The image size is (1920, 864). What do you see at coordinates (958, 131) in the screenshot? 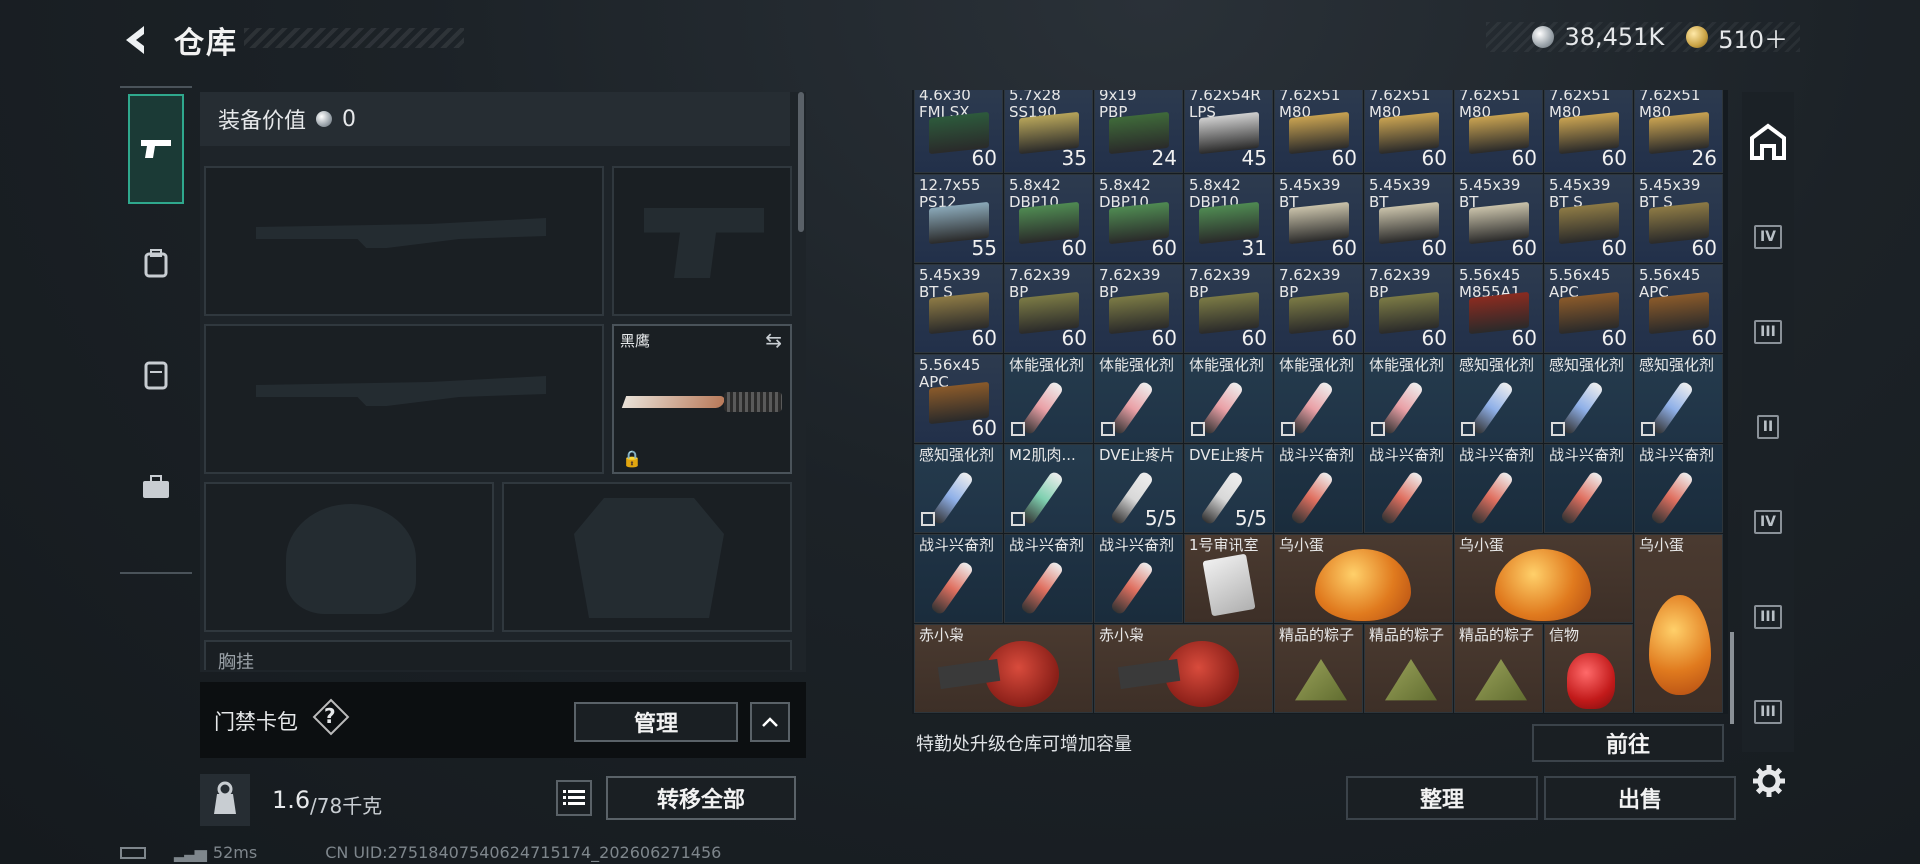
I see `storage-item: 4.6x30 FMJ SX 60` at bounding box center [958, 131].